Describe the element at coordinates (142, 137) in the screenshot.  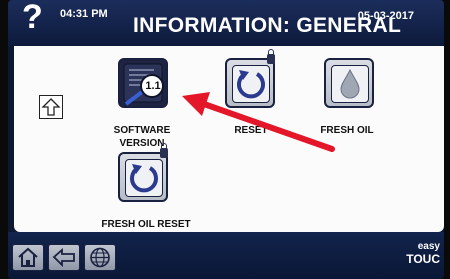
I see `software-version-label: SOFTWARE VERSION` at that location.